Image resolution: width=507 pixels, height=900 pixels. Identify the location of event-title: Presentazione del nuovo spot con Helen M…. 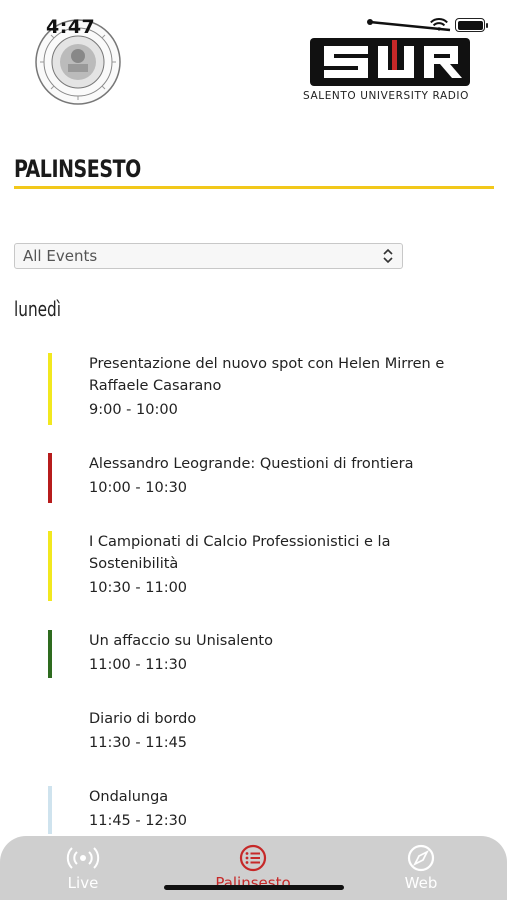
(267, 375).